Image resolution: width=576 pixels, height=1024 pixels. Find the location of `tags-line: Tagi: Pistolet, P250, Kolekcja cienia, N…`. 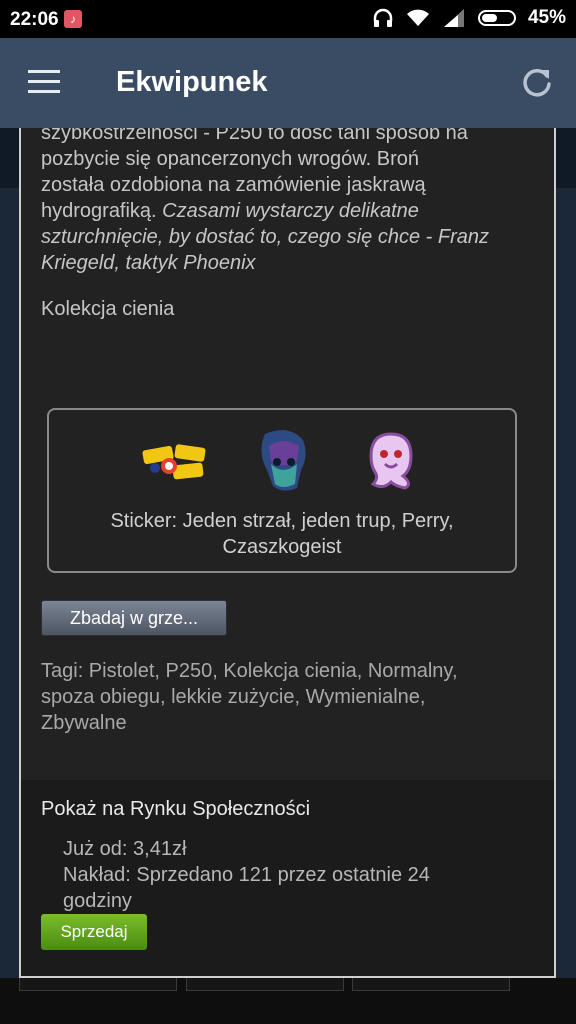

tags-line: Tagi: Pistolet, P250, Kolekcja cienia, N… is located at coordinates (249, 671).